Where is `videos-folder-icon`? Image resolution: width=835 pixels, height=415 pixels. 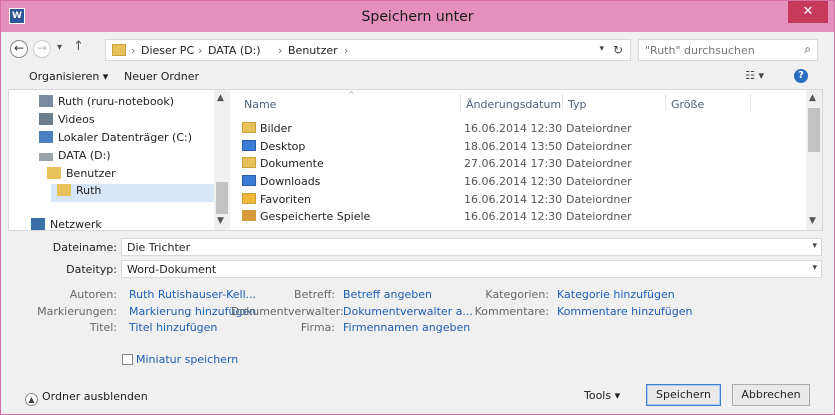
videos-folder-icon is located at coordinates (46, 119).